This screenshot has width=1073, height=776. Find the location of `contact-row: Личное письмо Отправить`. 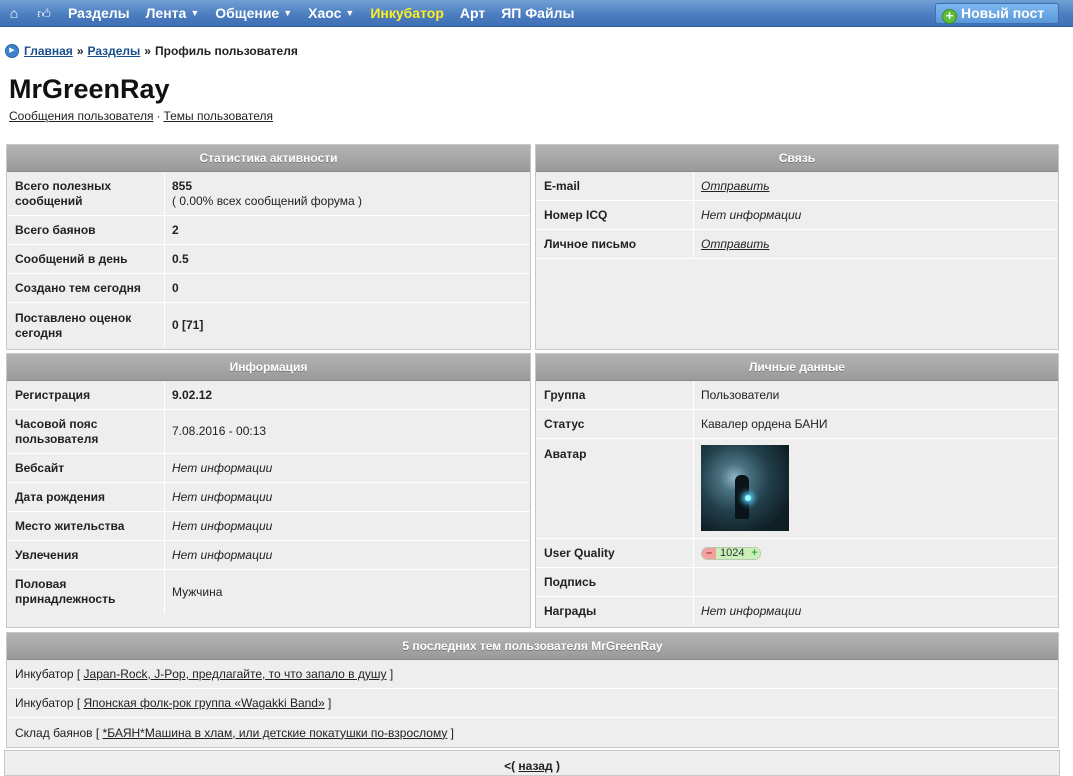

contact-row: Личное письмо Отправить is located at coordinates (797, 244).